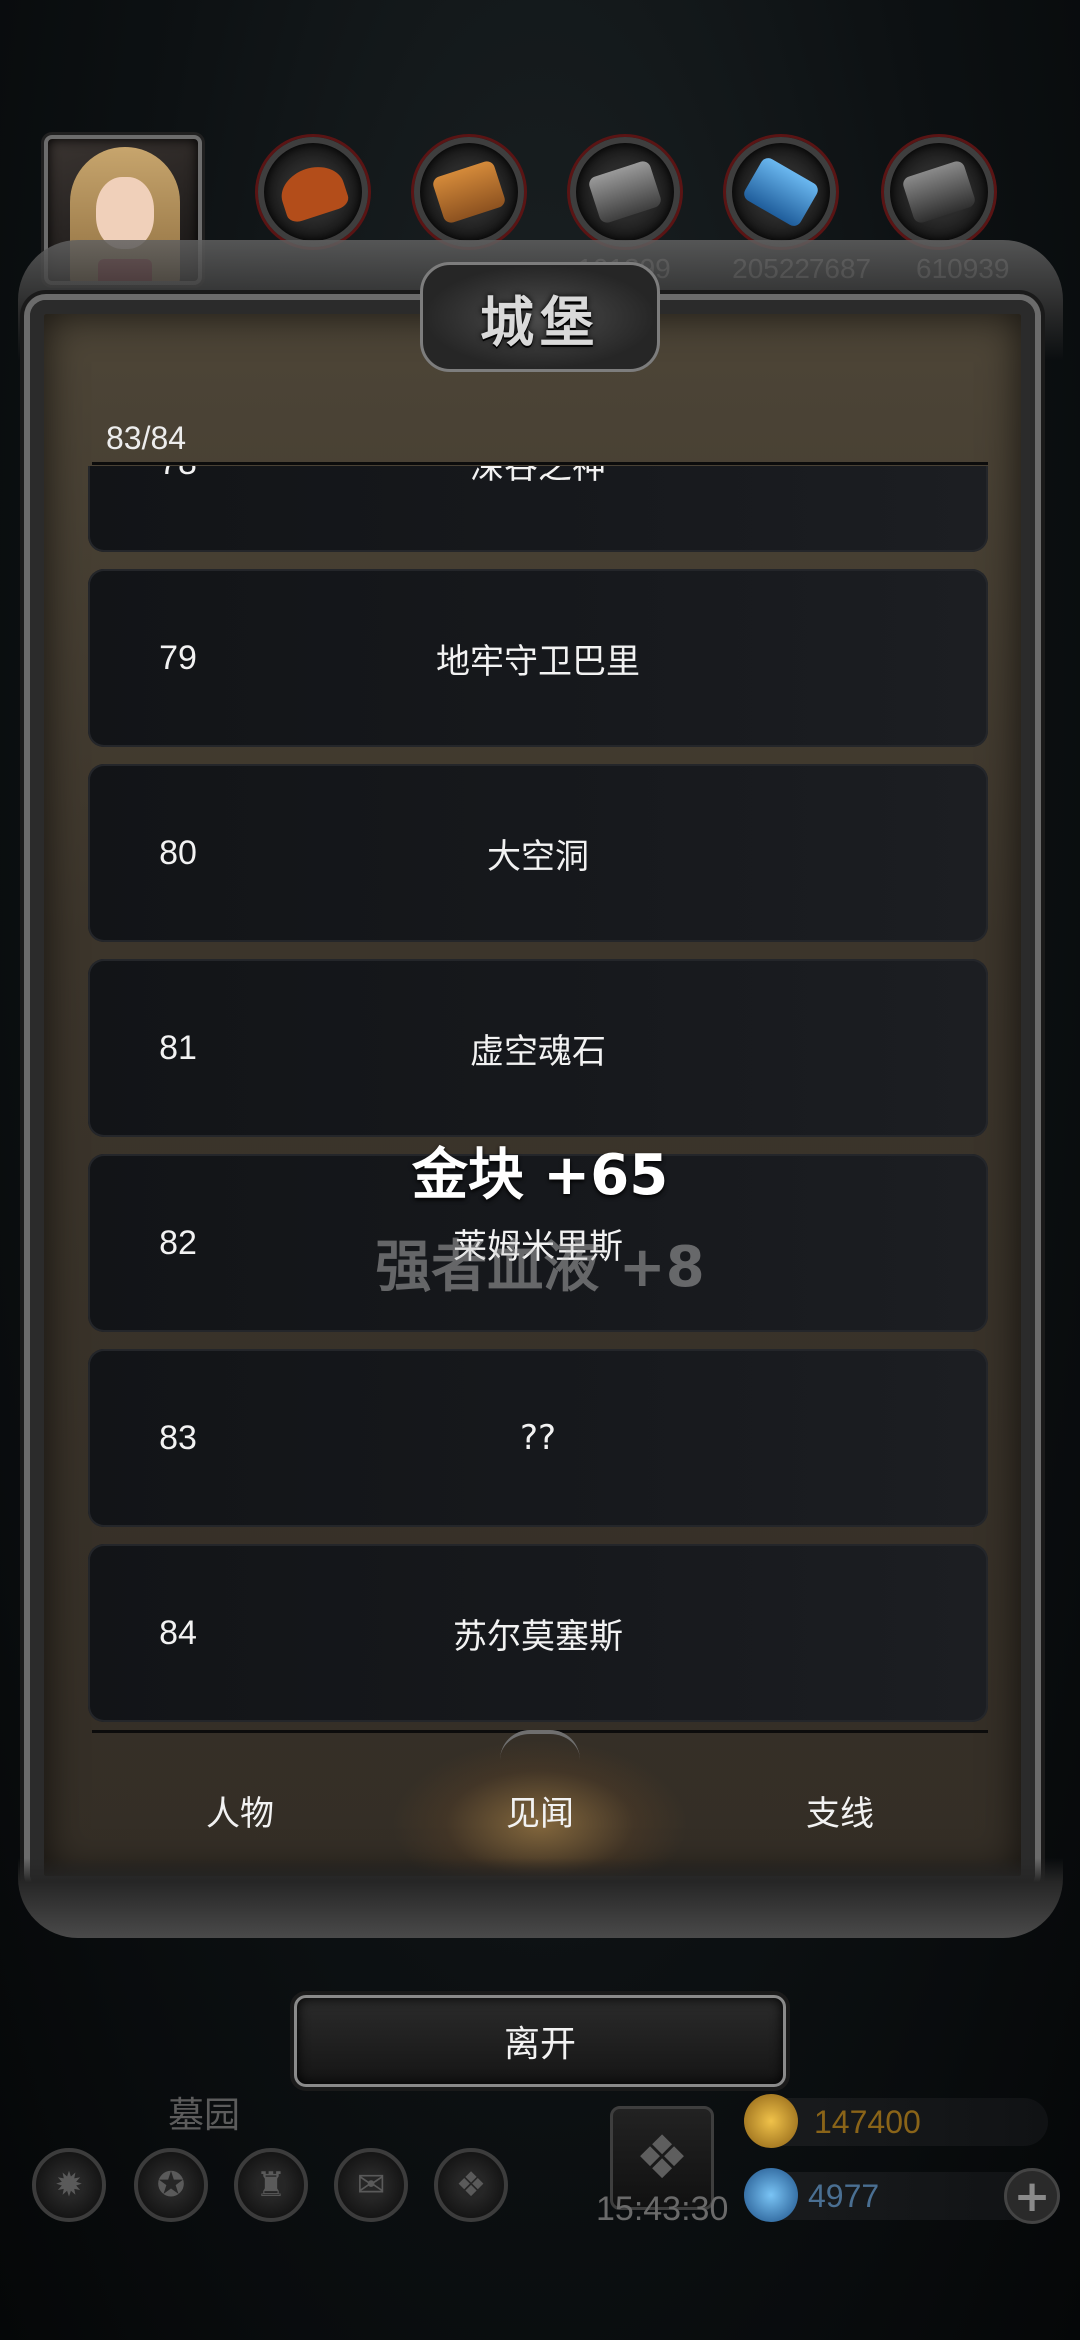 This screenshot has width=1080, height=2340. What do you see at coordinates (867, 2122) in the screenshot?
I see `gold-amount: 147400` at bounding box center [867, 2122].